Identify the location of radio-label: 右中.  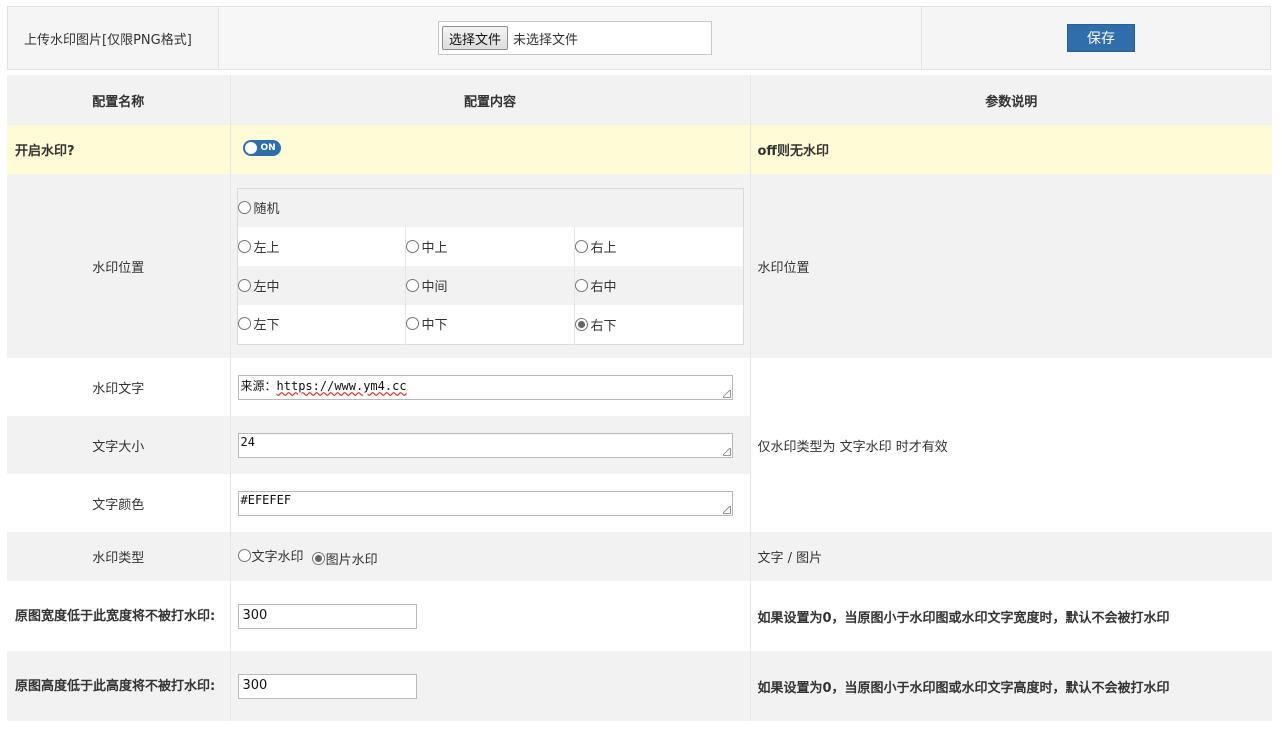
(603, 287).